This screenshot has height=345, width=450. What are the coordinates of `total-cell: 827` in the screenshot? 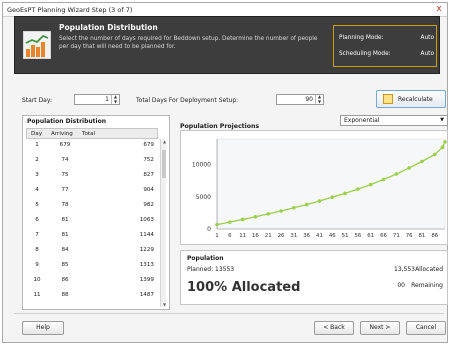 It's located at (148, 175).